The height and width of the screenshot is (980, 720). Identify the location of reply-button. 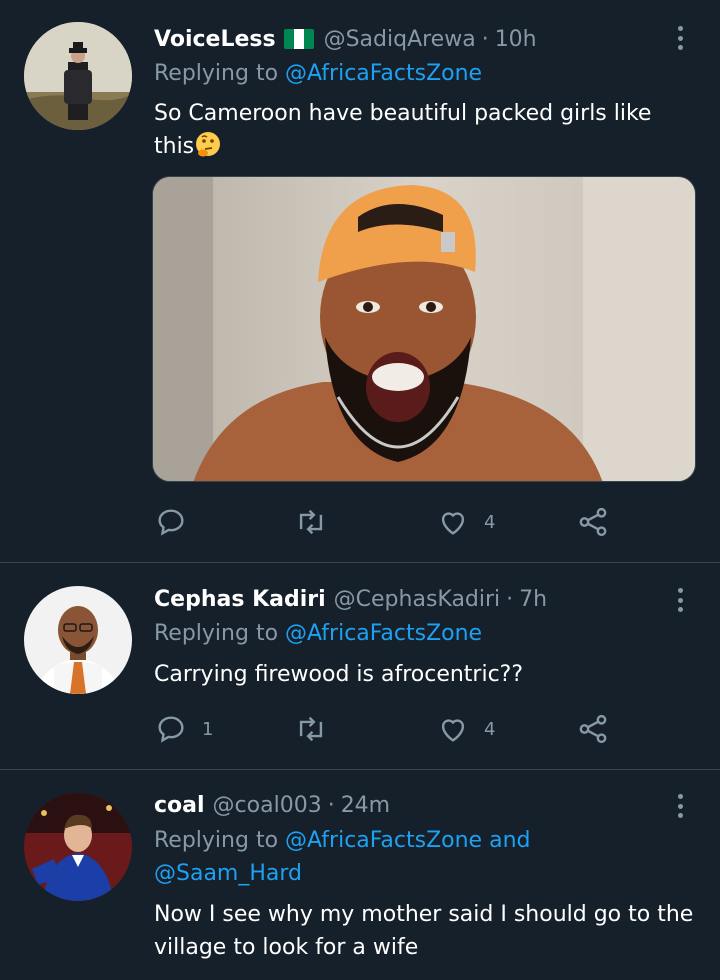
(178, 522).